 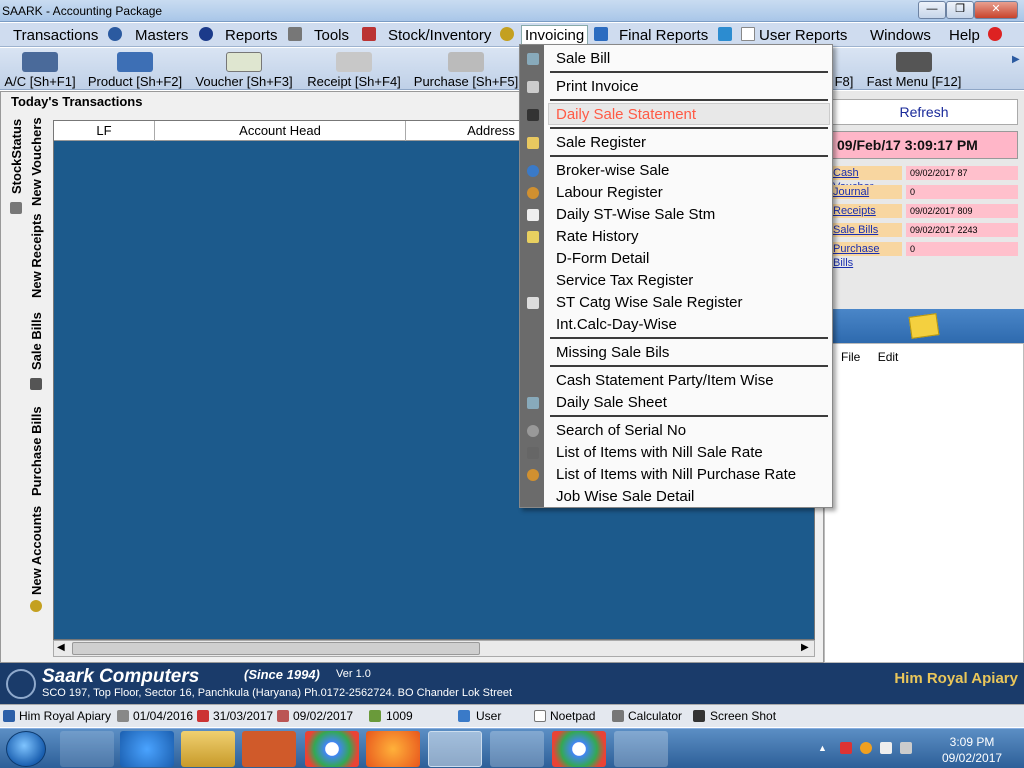 What do you see at coordinates (803, 35) in the screenshot?
I see `menu-user-reports: User Reports` at bounding box center [803, 35].